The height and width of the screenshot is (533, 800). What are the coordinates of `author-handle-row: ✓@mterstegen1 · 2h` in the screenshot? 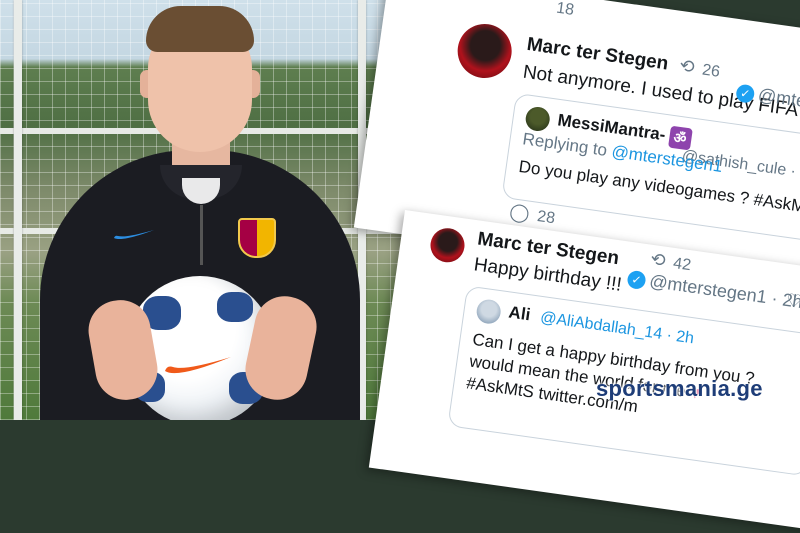 It's located at (711, 290).